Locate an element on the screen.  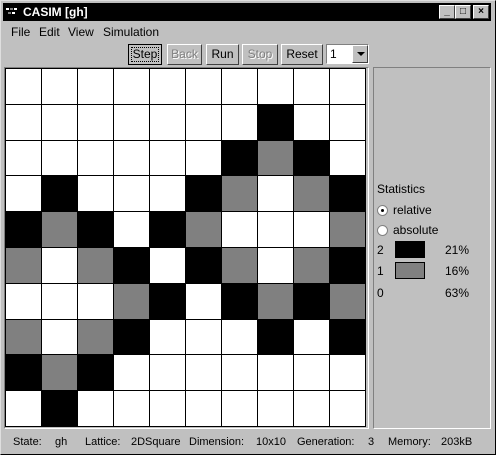
relative-radio-circle is located at coordinates (382, 210).